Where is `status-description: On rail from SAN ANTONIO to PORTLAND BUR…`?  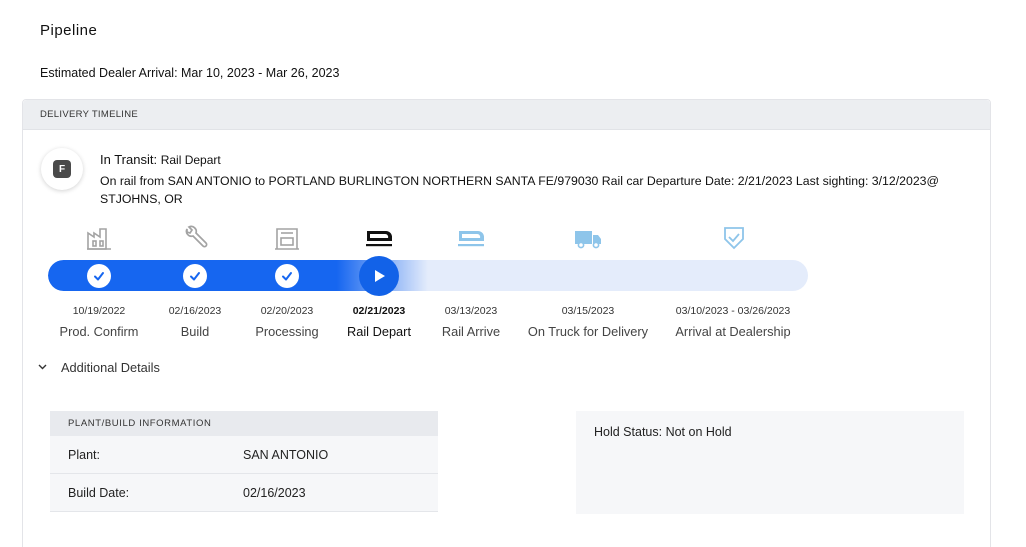 status-description: On rail from SAN ANTONIO to PORTLAND BUR… is located at coordinates (519, 190).